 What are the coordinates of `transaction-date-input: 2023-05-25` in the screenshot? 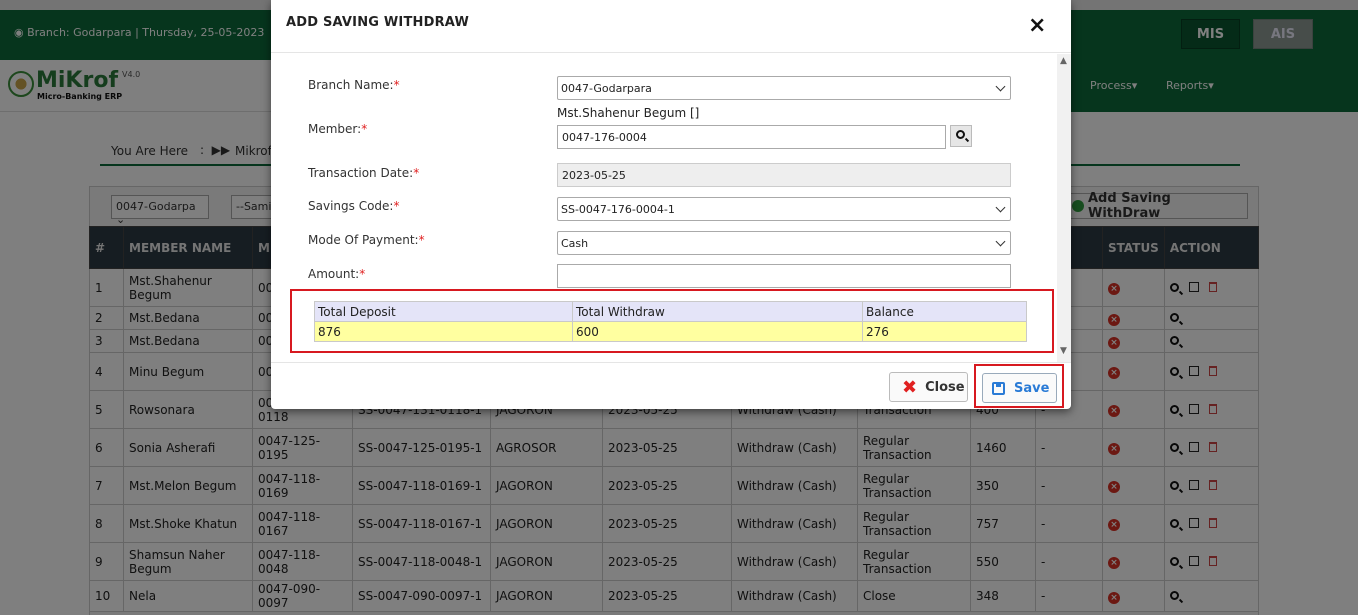 It's located at (784, 175).